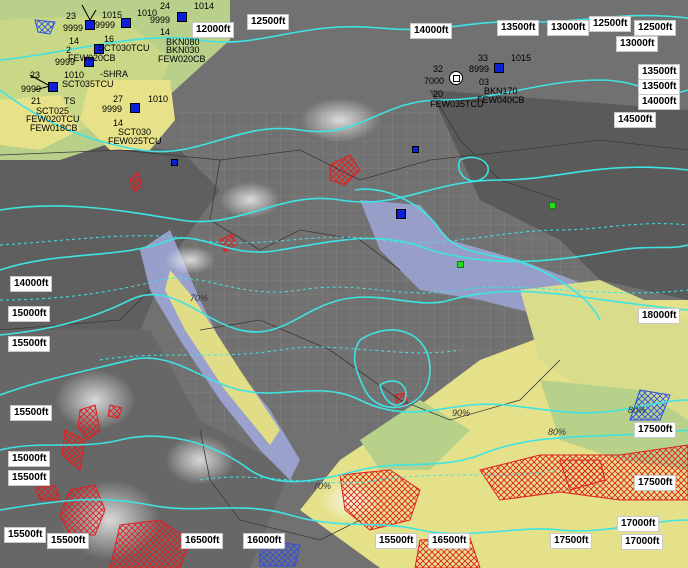 This screenshot has height=568, width=688. What do you see at coordinates (635, 120) in the screenshot?
I see `flight-level-label: 14500ft` at bounding box center [635, 120].